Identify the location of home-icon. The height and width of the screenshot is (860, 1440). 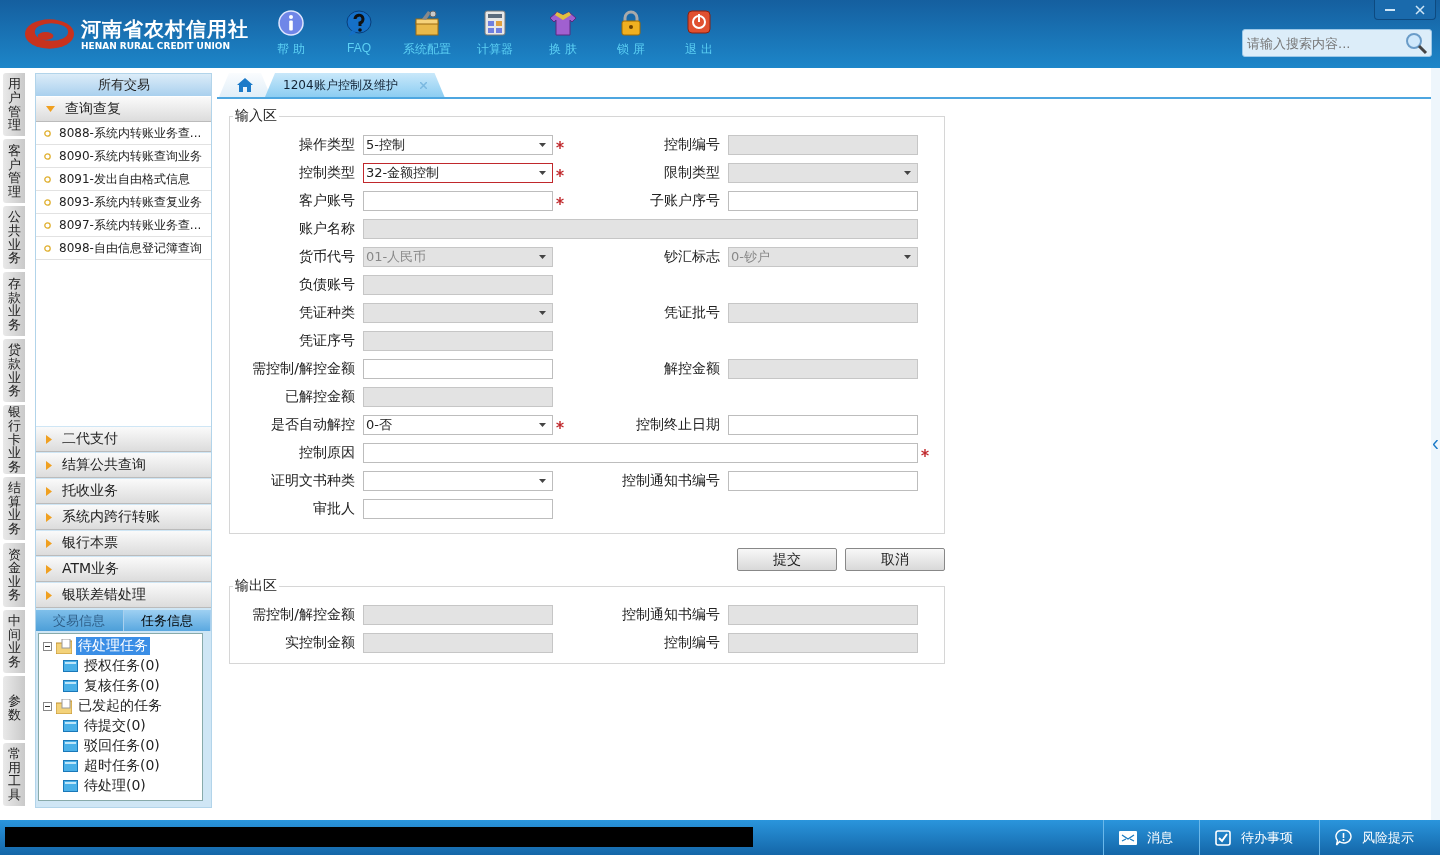
(245, 85).